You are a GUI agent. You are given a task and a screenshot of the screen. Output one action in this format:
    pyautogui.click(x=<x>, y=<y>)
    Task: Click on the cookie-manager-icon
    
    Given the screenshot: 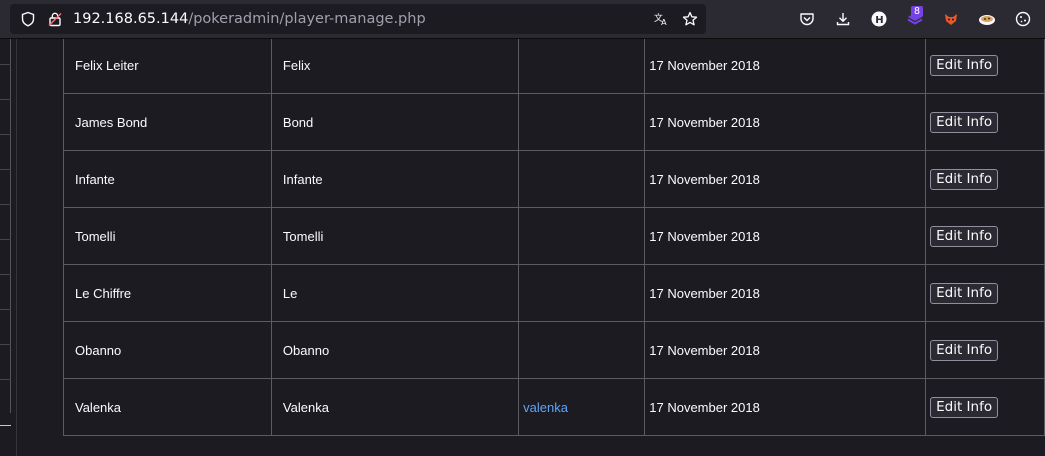 What is the action you would take?
    pyautogui.click(x=1023, y=19)
    